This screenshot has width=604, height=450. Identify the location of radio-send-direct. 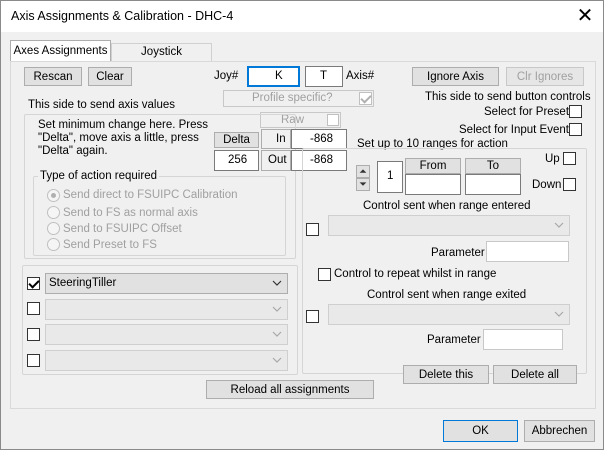
(53, 195).